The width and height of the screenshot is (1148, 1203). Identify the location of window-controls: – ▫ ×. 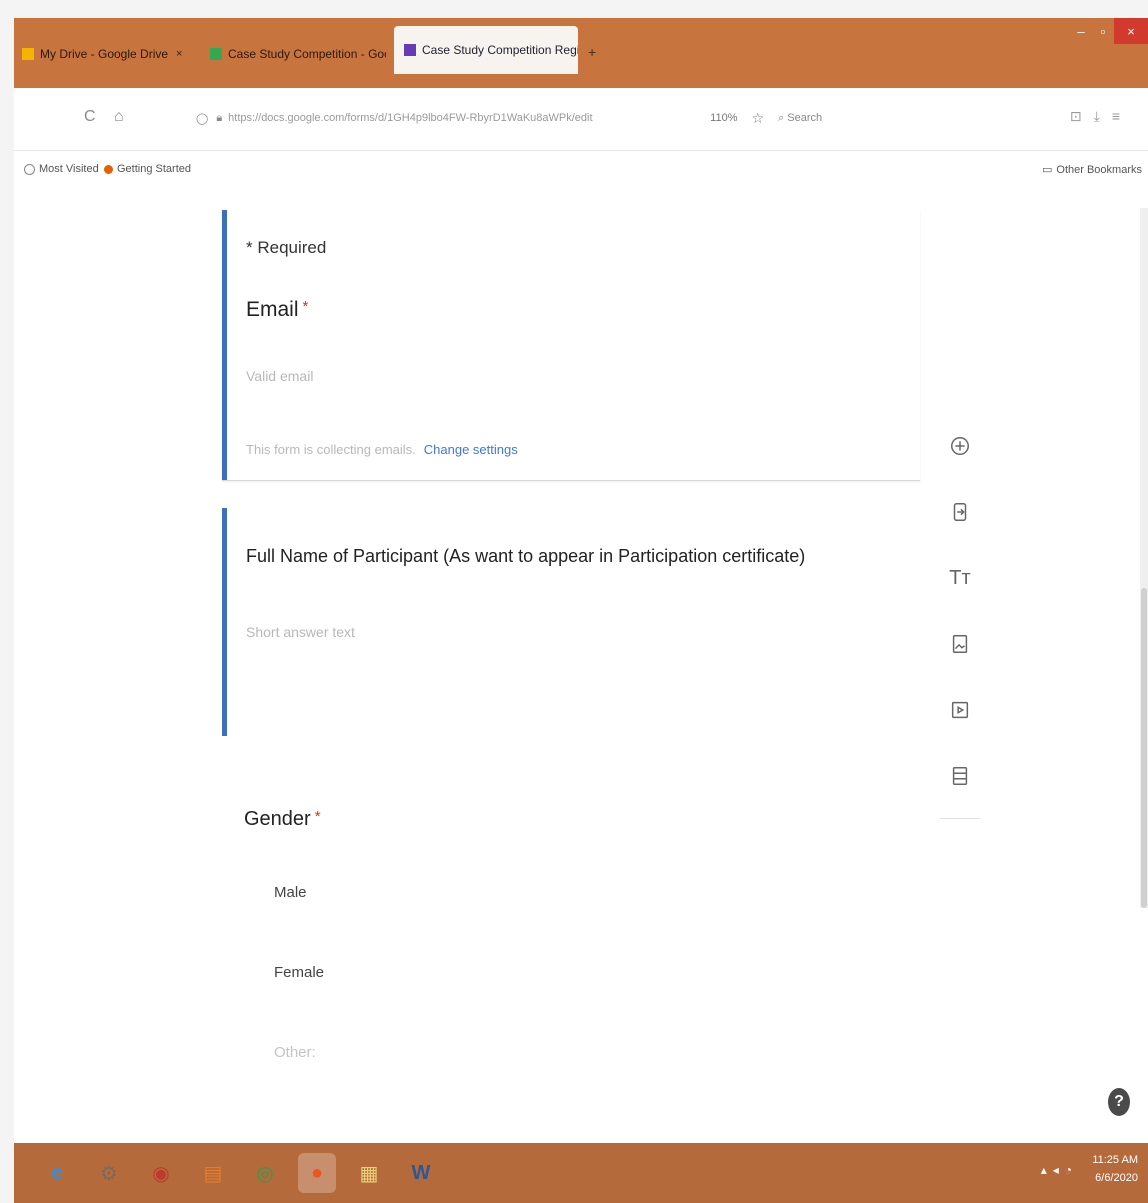
(1109, 33).